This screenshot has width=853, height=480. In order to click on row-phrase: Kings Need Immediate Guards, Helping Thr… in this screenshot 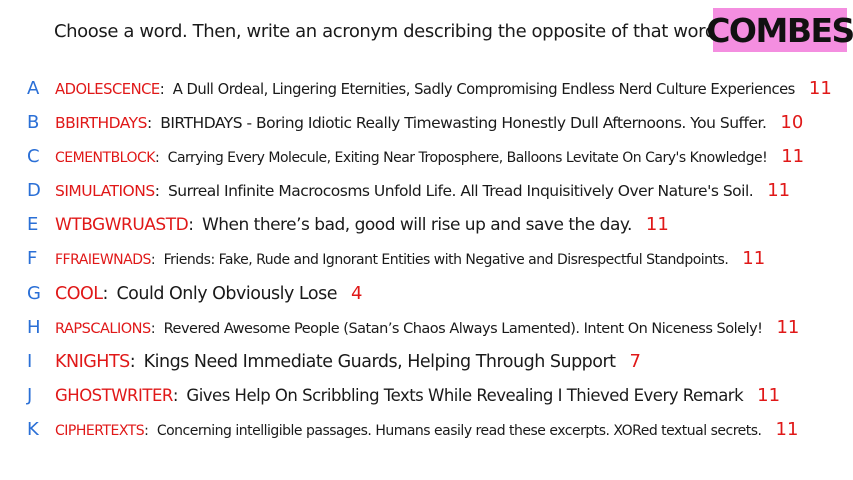, I will do `click(379, 361)`.